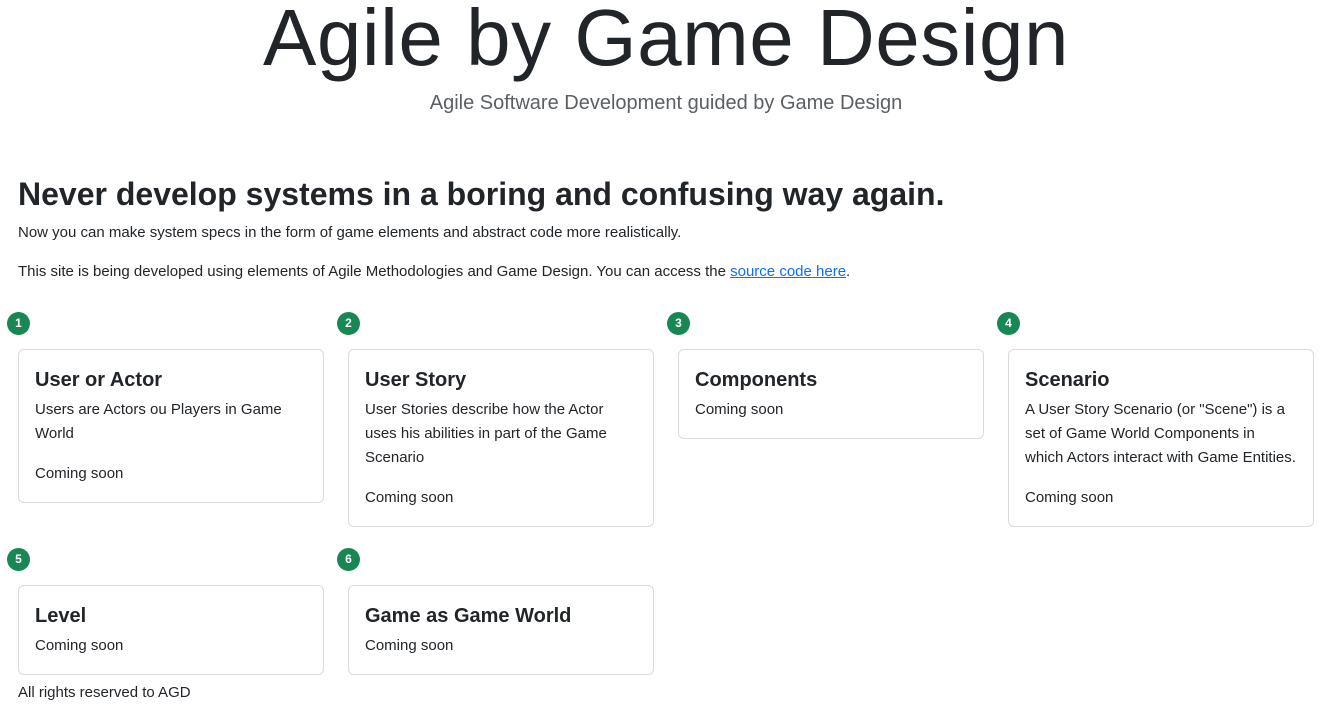 Image resolution: width=1324 pixels, height=725 pixels. I want to click on card-title: Components, so click(756, 380).